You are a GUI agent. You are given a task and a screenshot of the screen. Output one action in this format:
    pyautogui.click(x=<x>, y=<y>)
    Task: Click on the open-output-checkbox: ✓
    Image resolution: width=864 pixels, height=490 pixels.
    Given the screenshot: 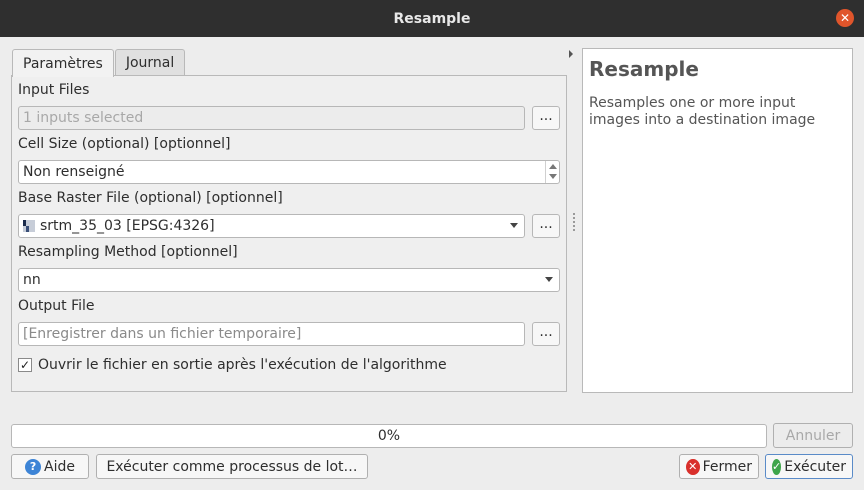 What is the action you would take?
    pyautogui.click(x=25, y=365)
    